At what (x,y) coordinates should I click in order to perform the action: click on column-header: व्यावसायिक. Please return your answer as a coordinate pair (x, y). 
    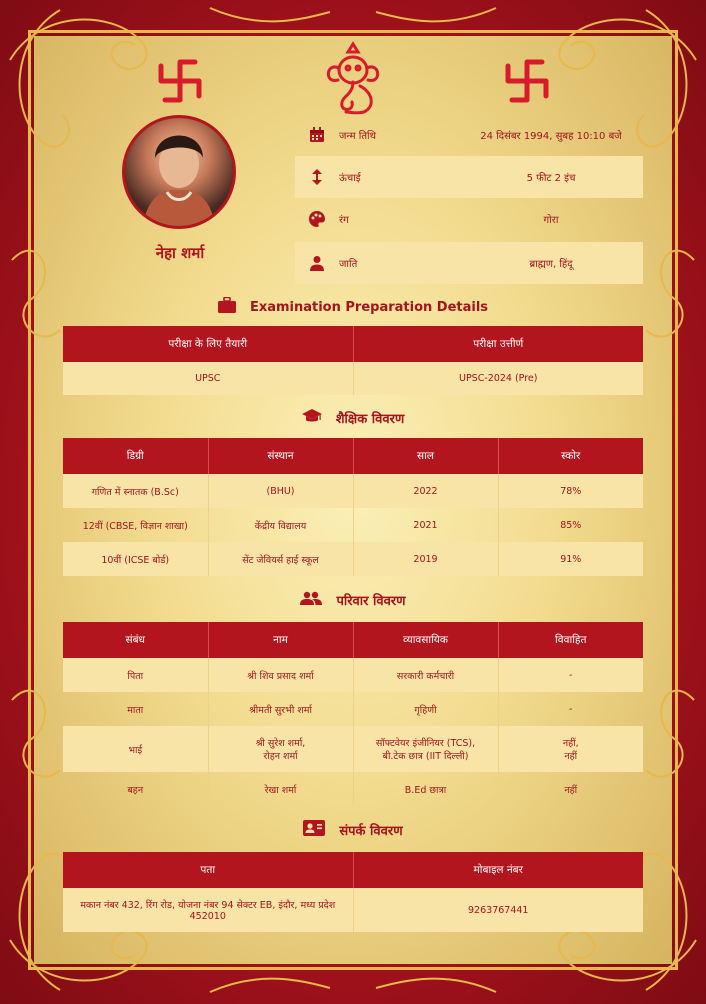
    Looking at the image, I should click on (426, 640).